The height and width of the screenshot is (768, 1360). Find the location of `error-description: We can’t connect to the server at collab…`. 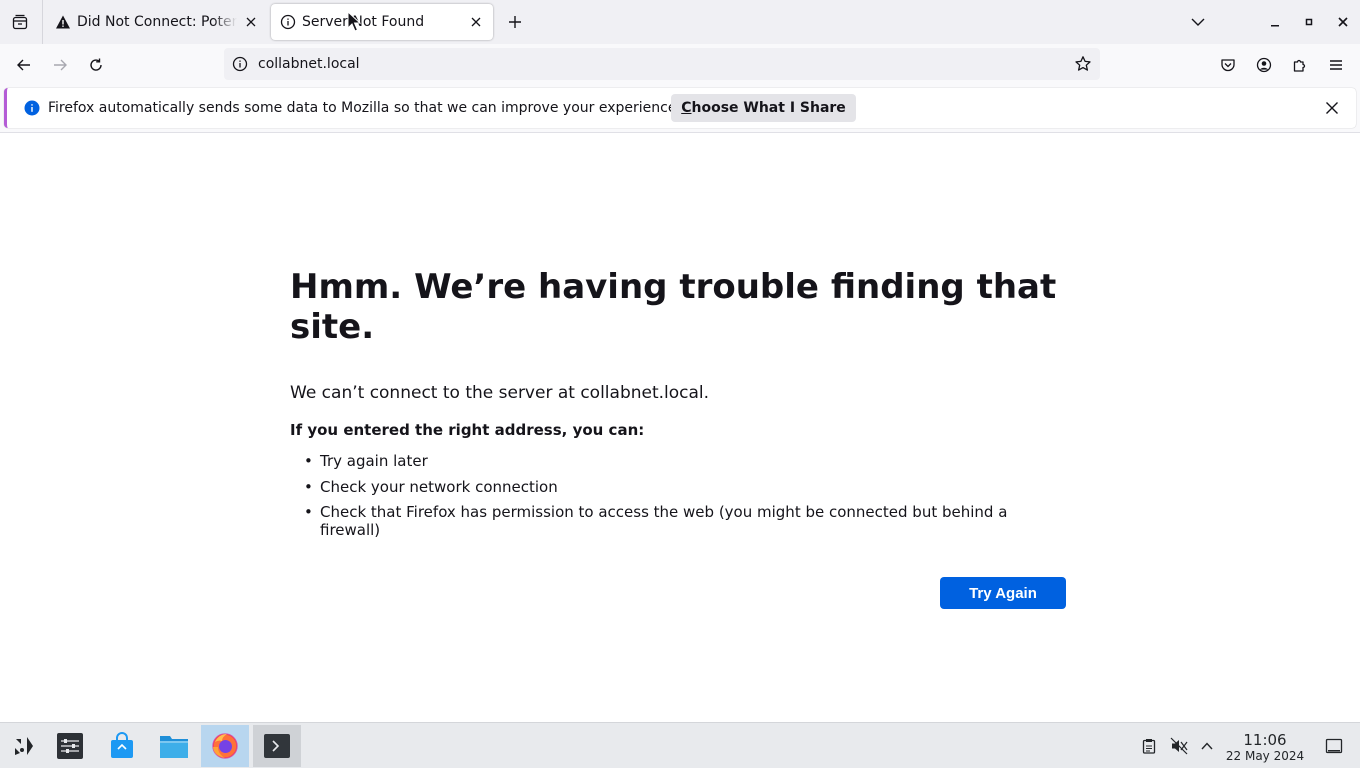

error-description: We can’t connect to the server at collab… is located at coordinates (500, 393).